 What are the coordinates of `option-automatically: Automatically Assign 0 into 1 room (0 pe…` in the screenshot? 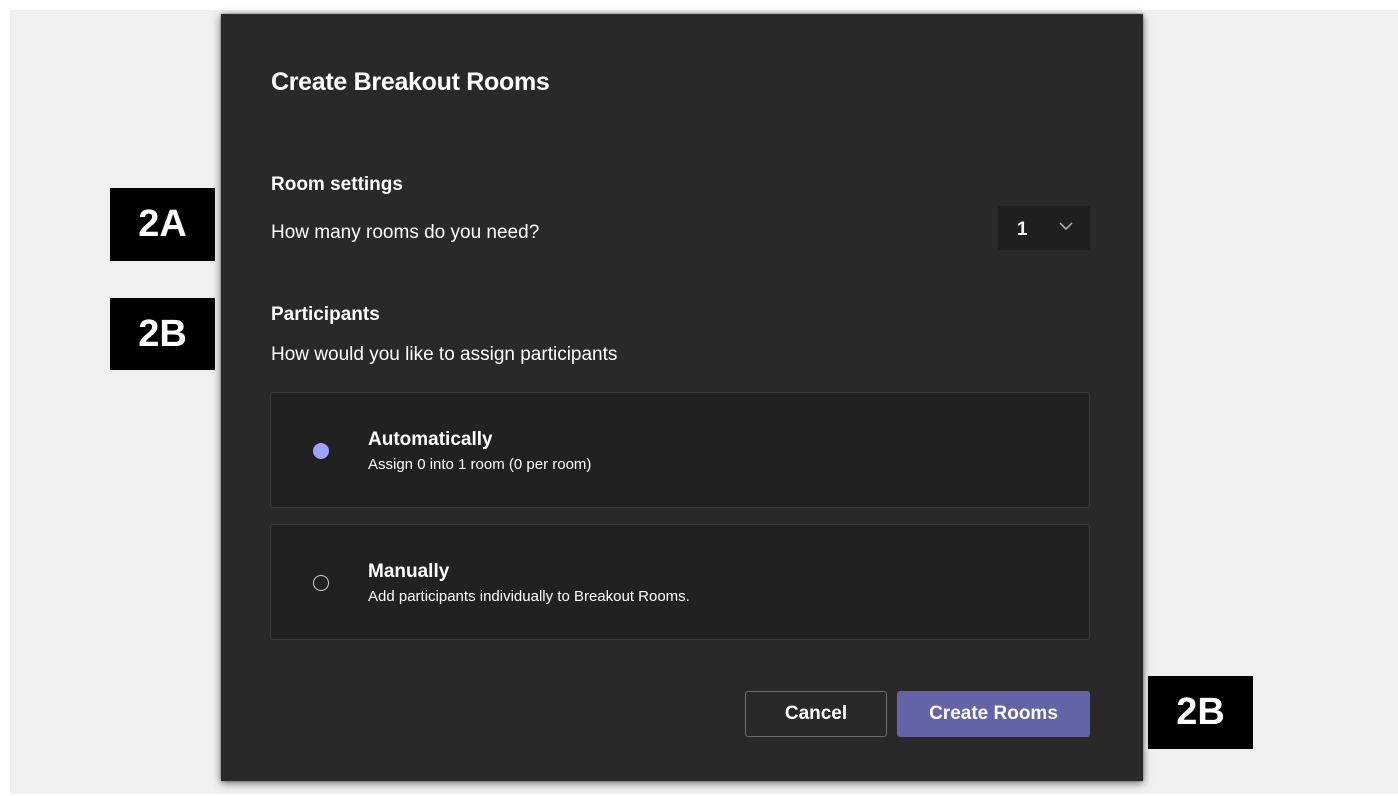 It's located at (680, 450).